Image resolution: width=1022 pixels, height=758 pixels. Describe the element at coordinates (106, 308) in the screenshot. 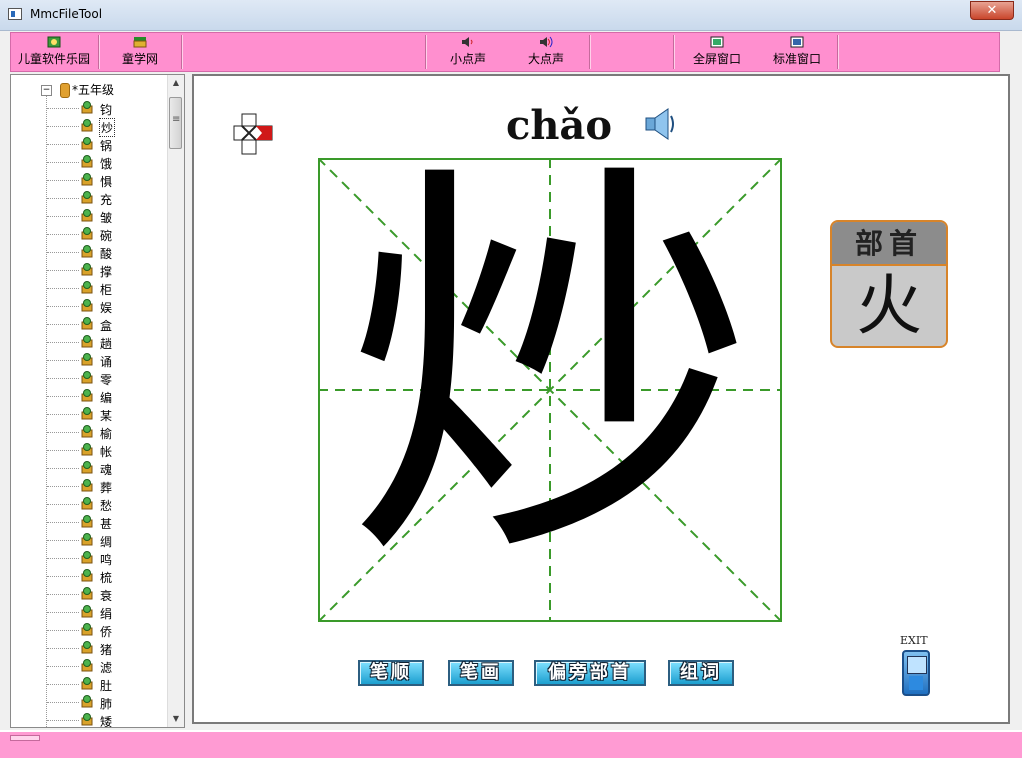

I see `tree-item-label: 娱` at that location.